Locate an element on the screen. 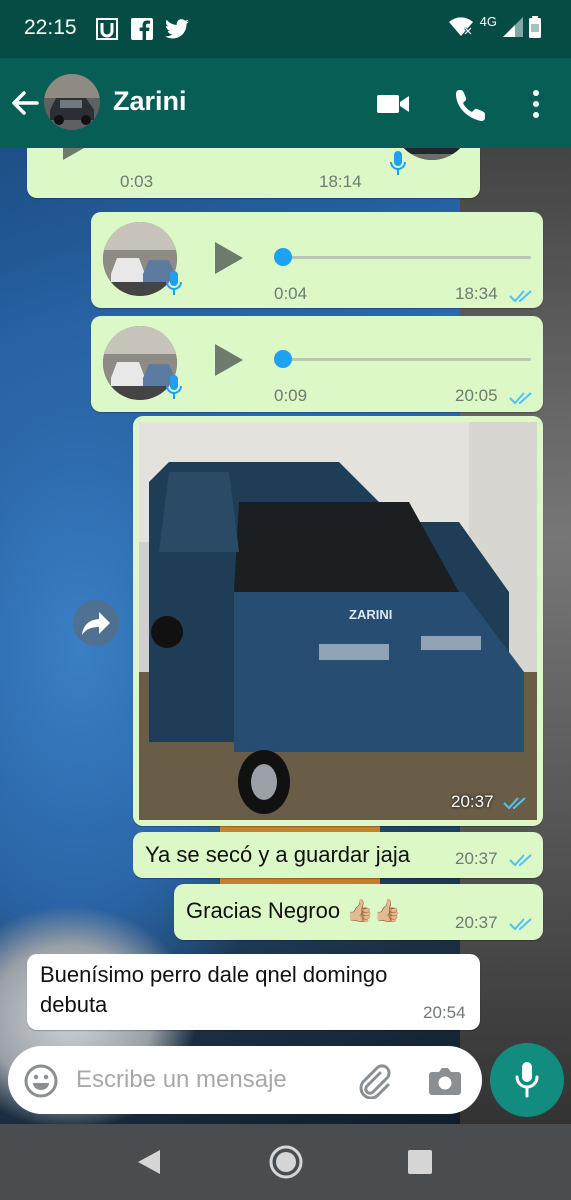  status-time: 22:15 is located at coordinates (50, 27).